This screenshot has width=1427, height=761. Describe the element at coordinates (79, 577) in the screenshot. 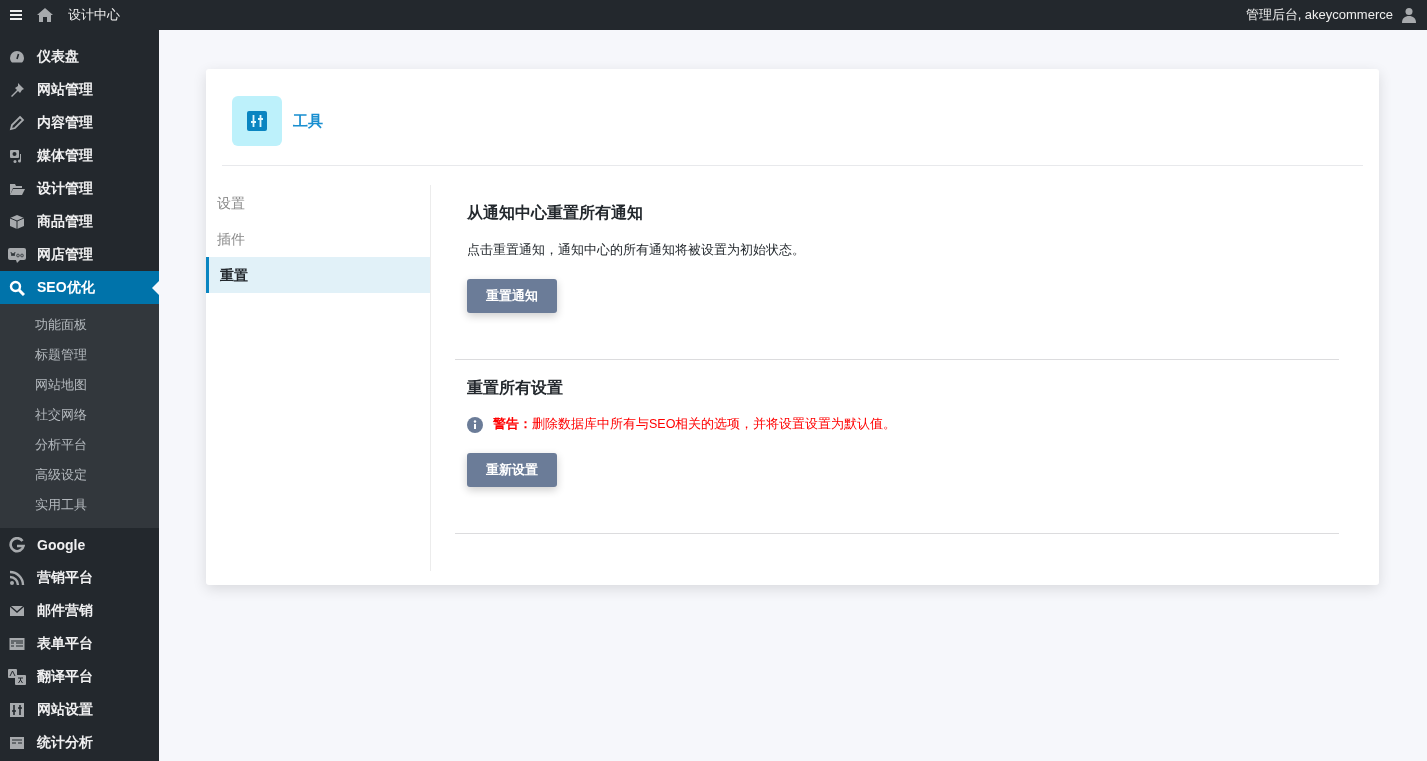

I see `sidebar-item: 营销平台` at that location.